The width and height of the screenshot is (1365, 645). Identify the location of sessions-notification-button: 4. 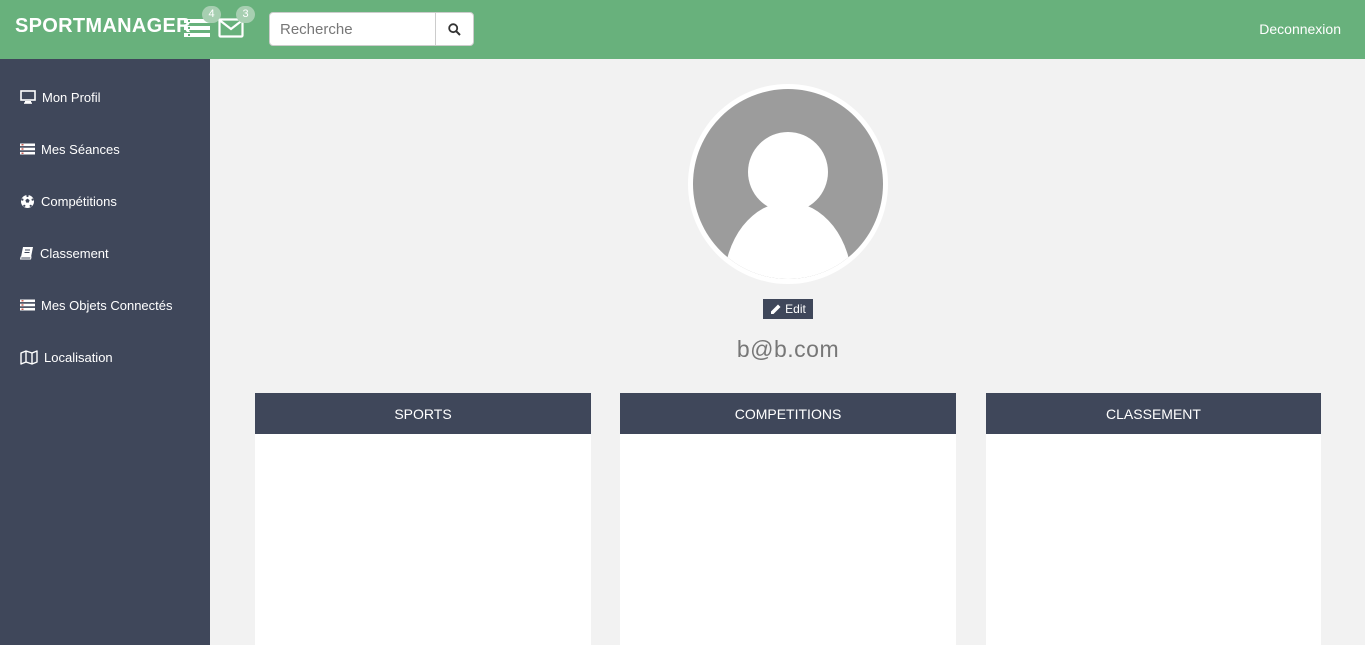
(202, 22).